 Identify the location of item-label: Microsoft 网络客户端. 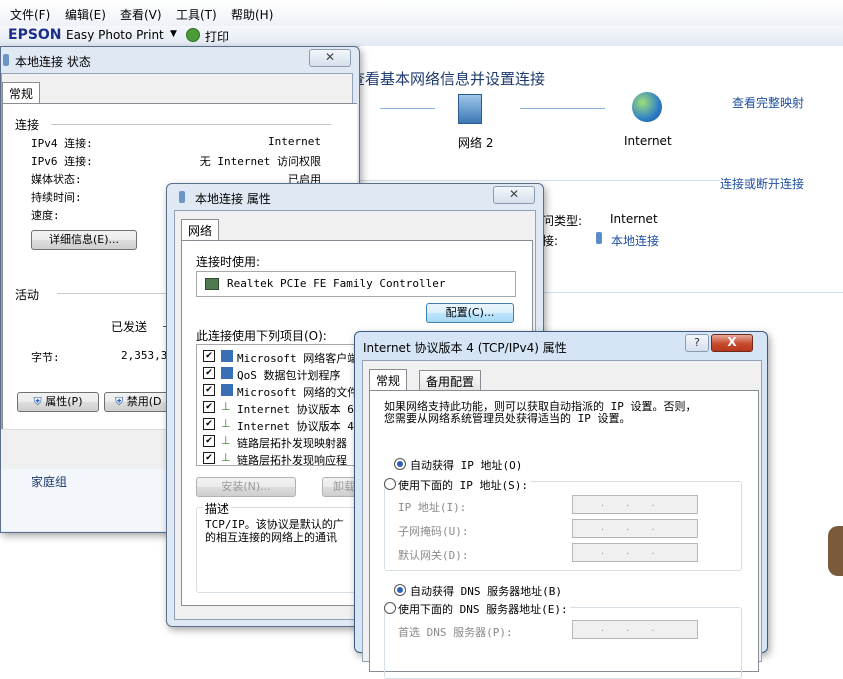
(298, 358).